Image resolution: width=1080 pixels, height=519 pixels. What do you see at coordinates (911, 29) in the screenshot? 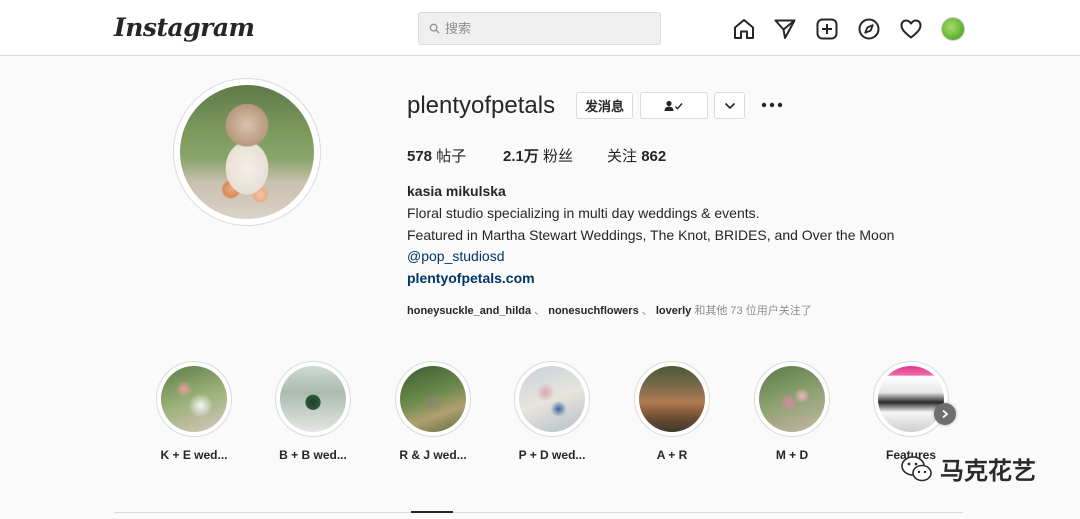
I see `activity-heart-icon` at bounding box center [911, 29].